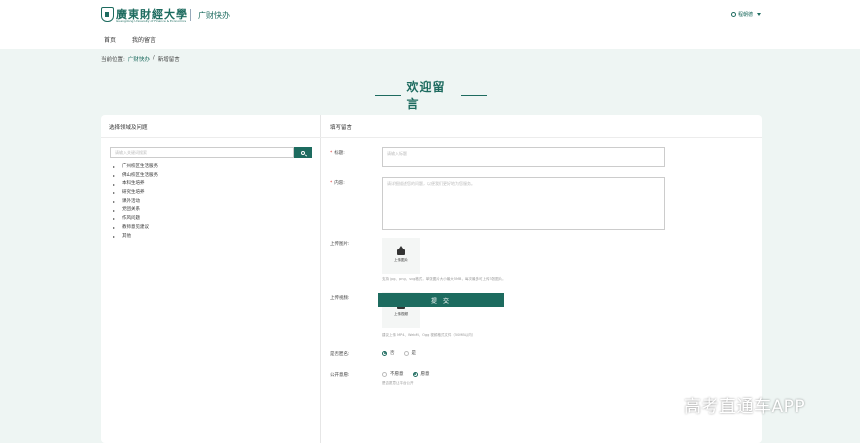 The height and width of the screenshot is (443, 860). What do you see at coordinates (168, 60) in the screenshot?
I see `breadcrumb-current: 新增留言` at bounding box center [168, 60].